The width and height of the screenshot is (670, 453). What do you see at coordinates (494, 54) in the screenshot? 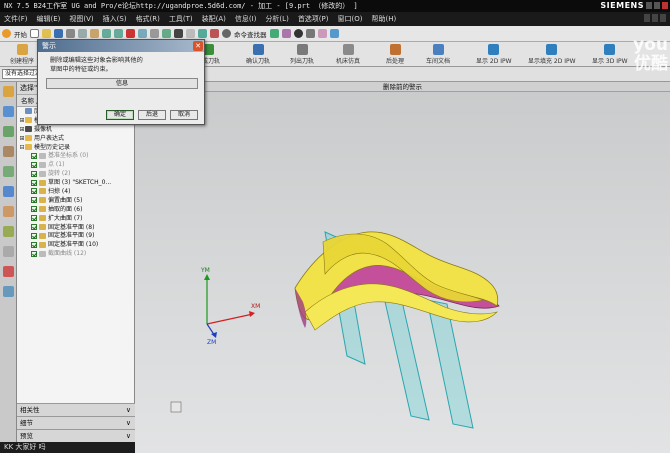
I see `show-2d-ipw-button: 显示 2D IPW` at bounding box center [494, 54].